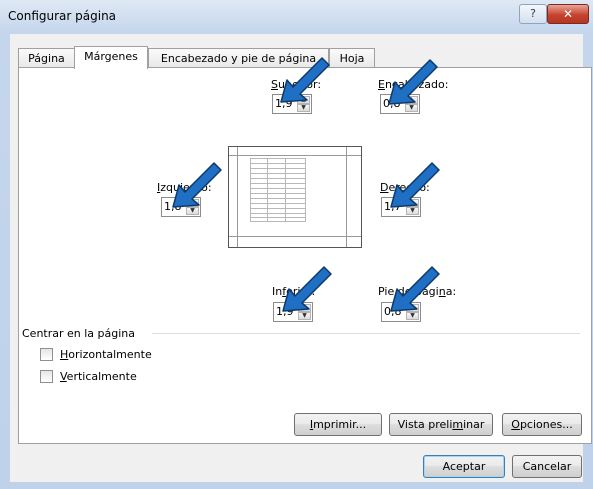 The width and height of the screenshot is (593, 489). What do you see at coordinates (464, 466) in the screenshot?
I see `aceptar-button: Aceptar` at bounding box center [464, 466].